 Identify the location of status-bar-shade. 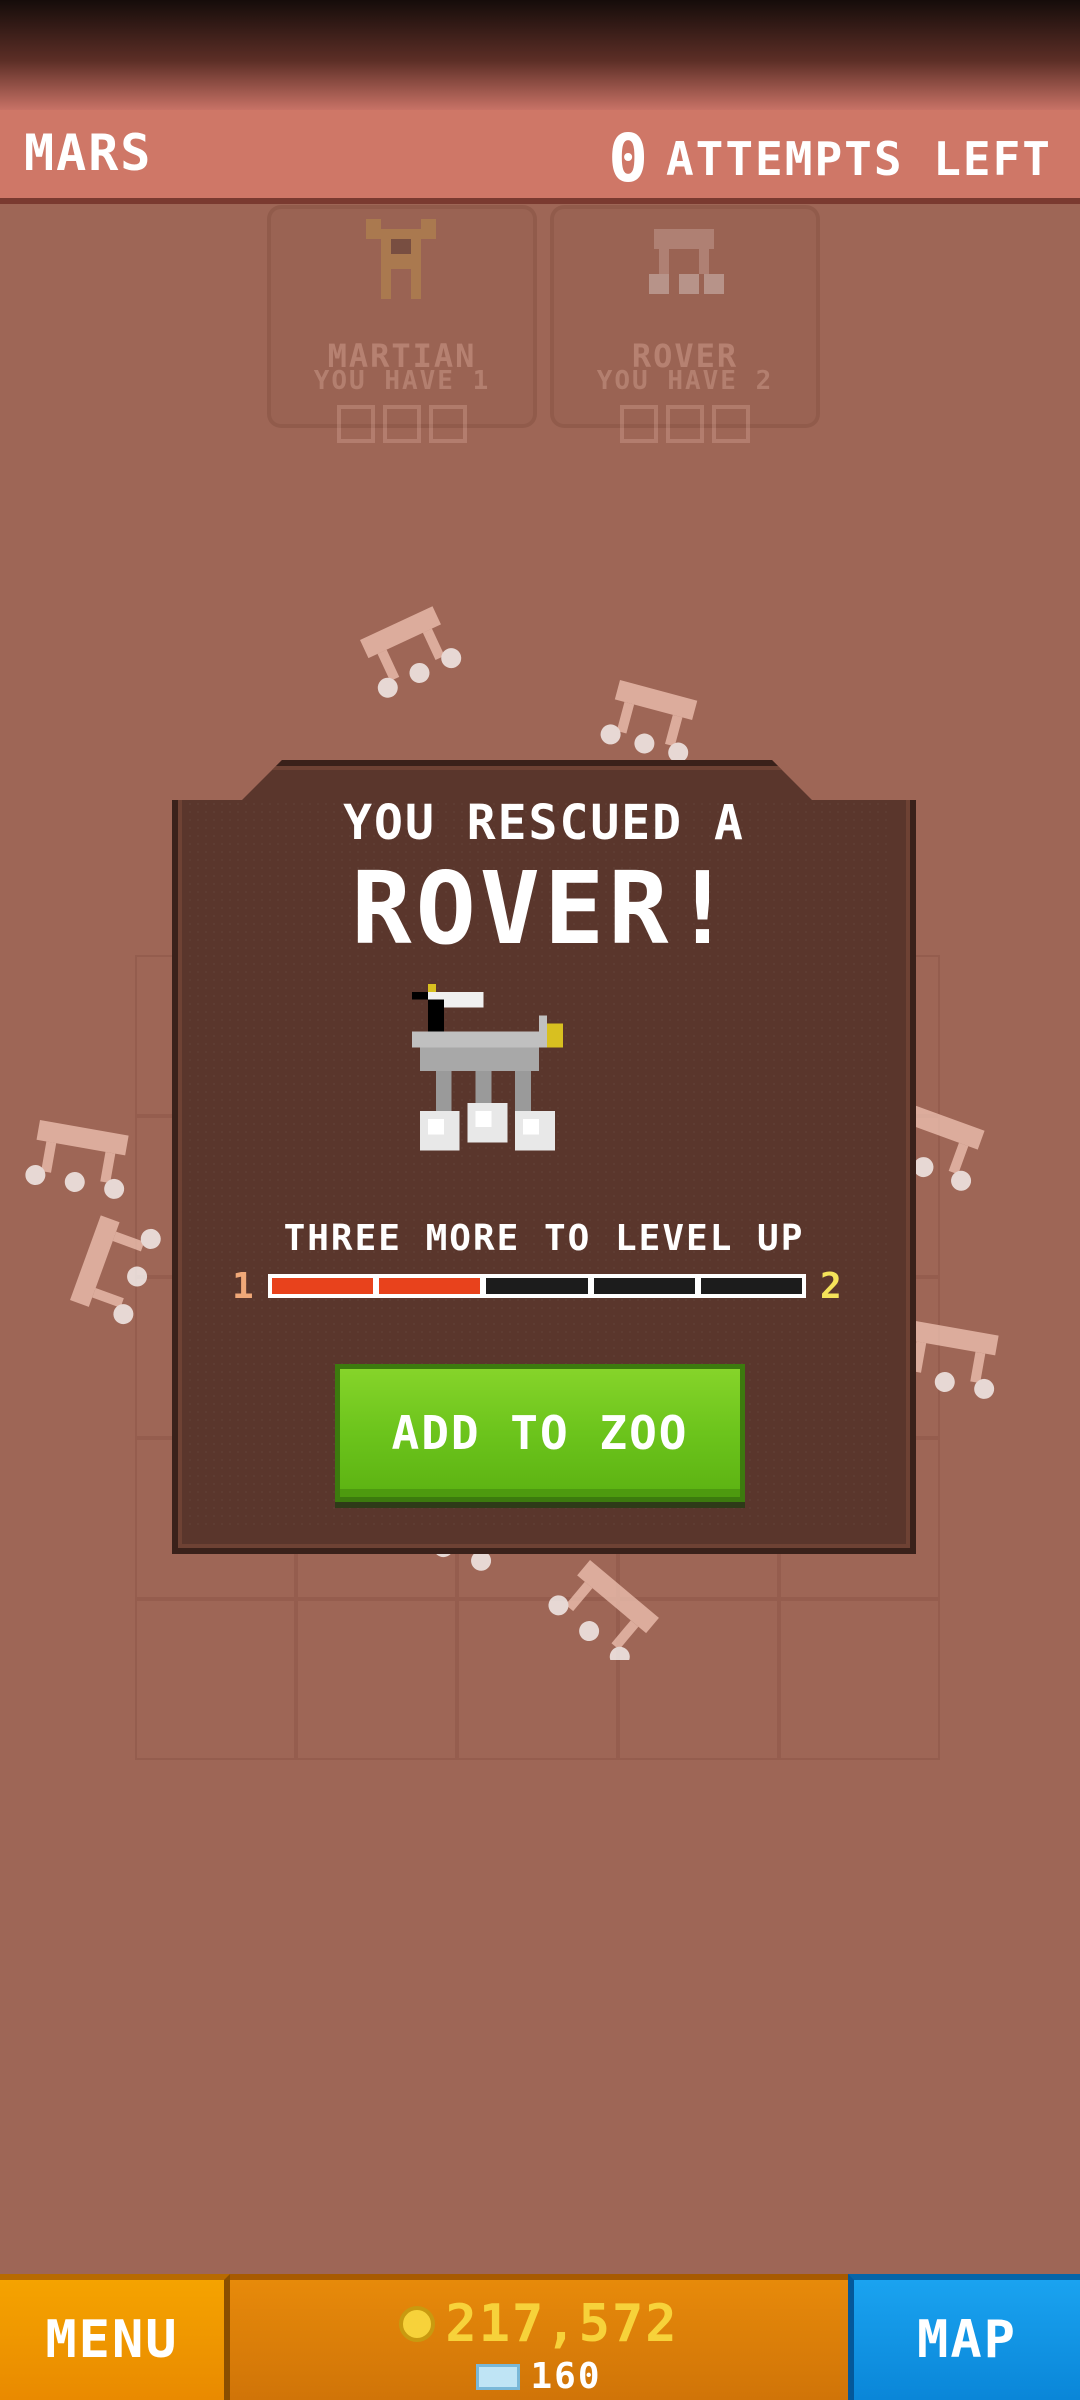
(540, 55).